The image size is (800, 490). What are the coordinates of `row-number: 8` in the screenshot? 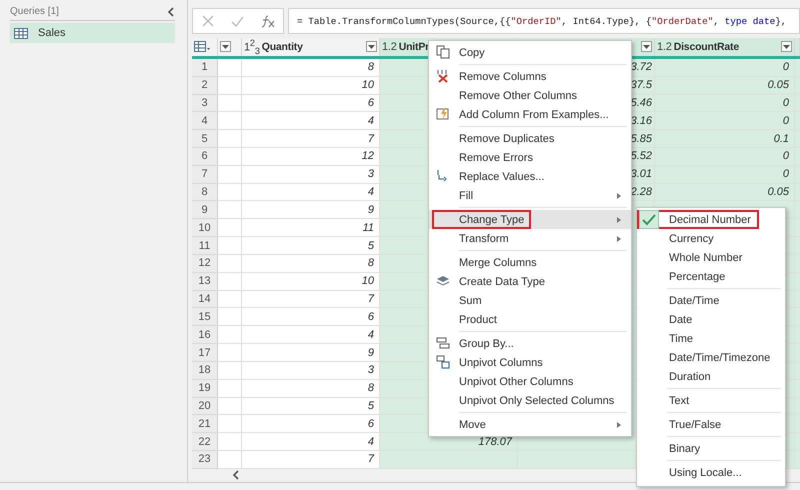 It's located at (205, 193).